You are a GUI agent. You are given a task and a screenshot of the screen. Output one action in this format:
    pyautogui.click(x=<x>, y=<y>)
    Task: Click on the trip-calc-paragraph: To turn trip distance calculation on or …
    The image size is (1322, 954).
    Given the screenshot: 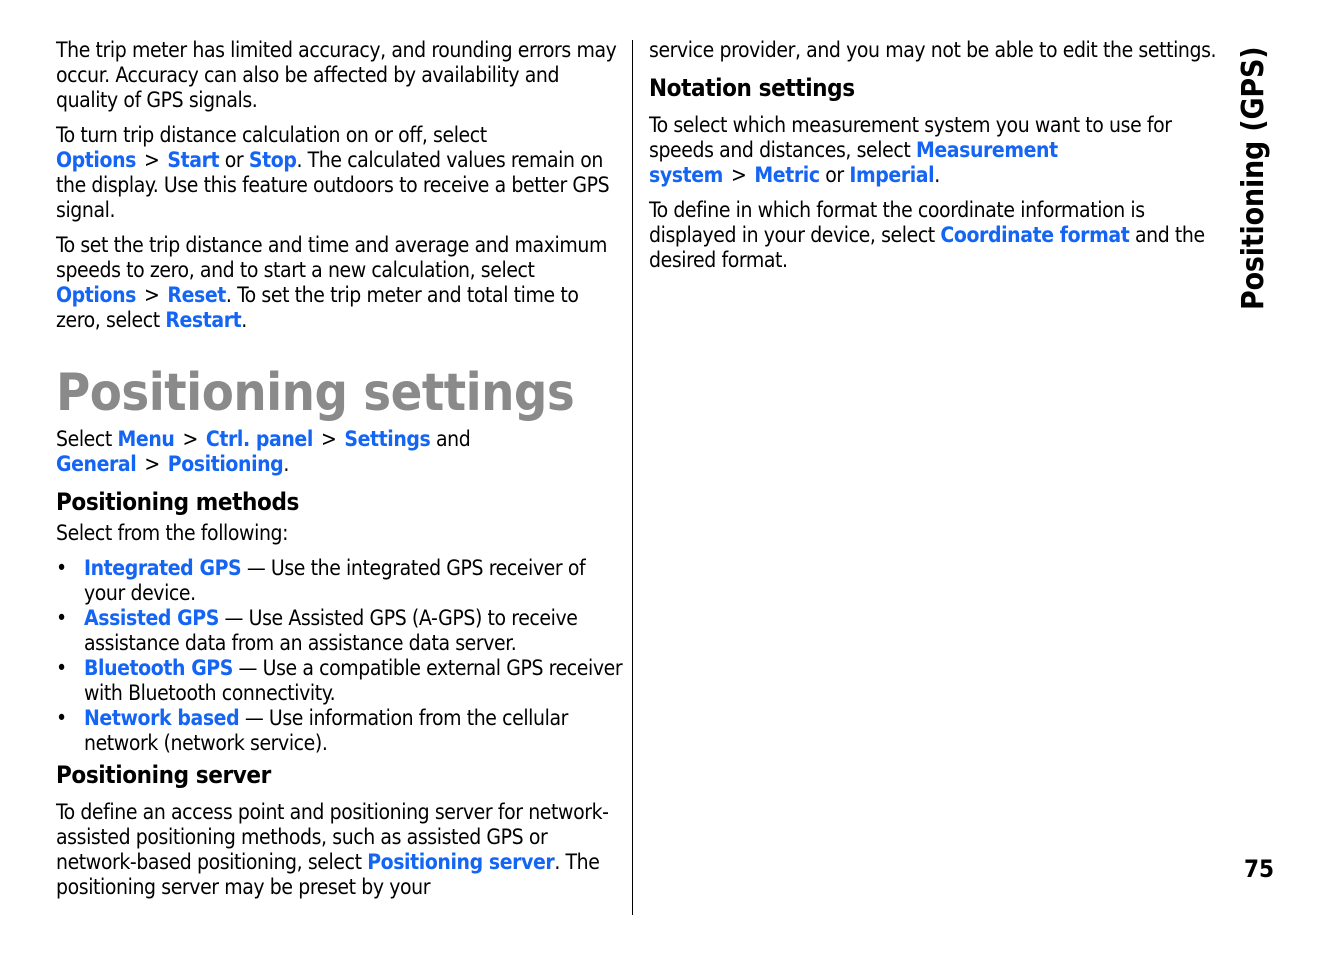 What is the action you would take?
    pyautogui.click(x=341, y=173)
    